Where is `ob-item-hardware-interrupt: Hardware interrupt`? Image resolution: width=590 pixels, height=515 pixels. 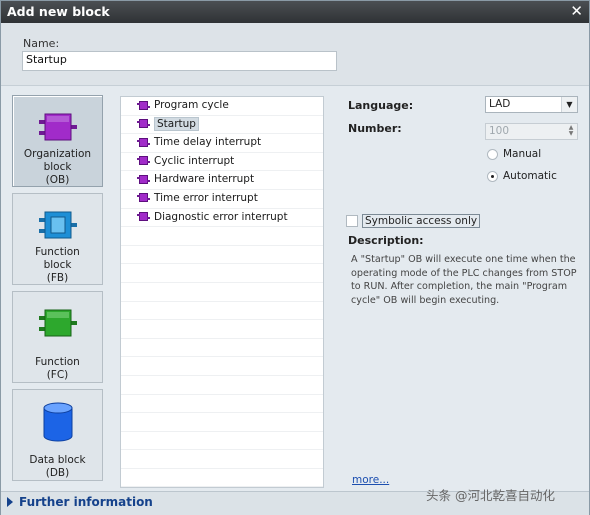
ob-item-hardware-interrupt: Hardware interrupt is located at coordinates (195, 179).